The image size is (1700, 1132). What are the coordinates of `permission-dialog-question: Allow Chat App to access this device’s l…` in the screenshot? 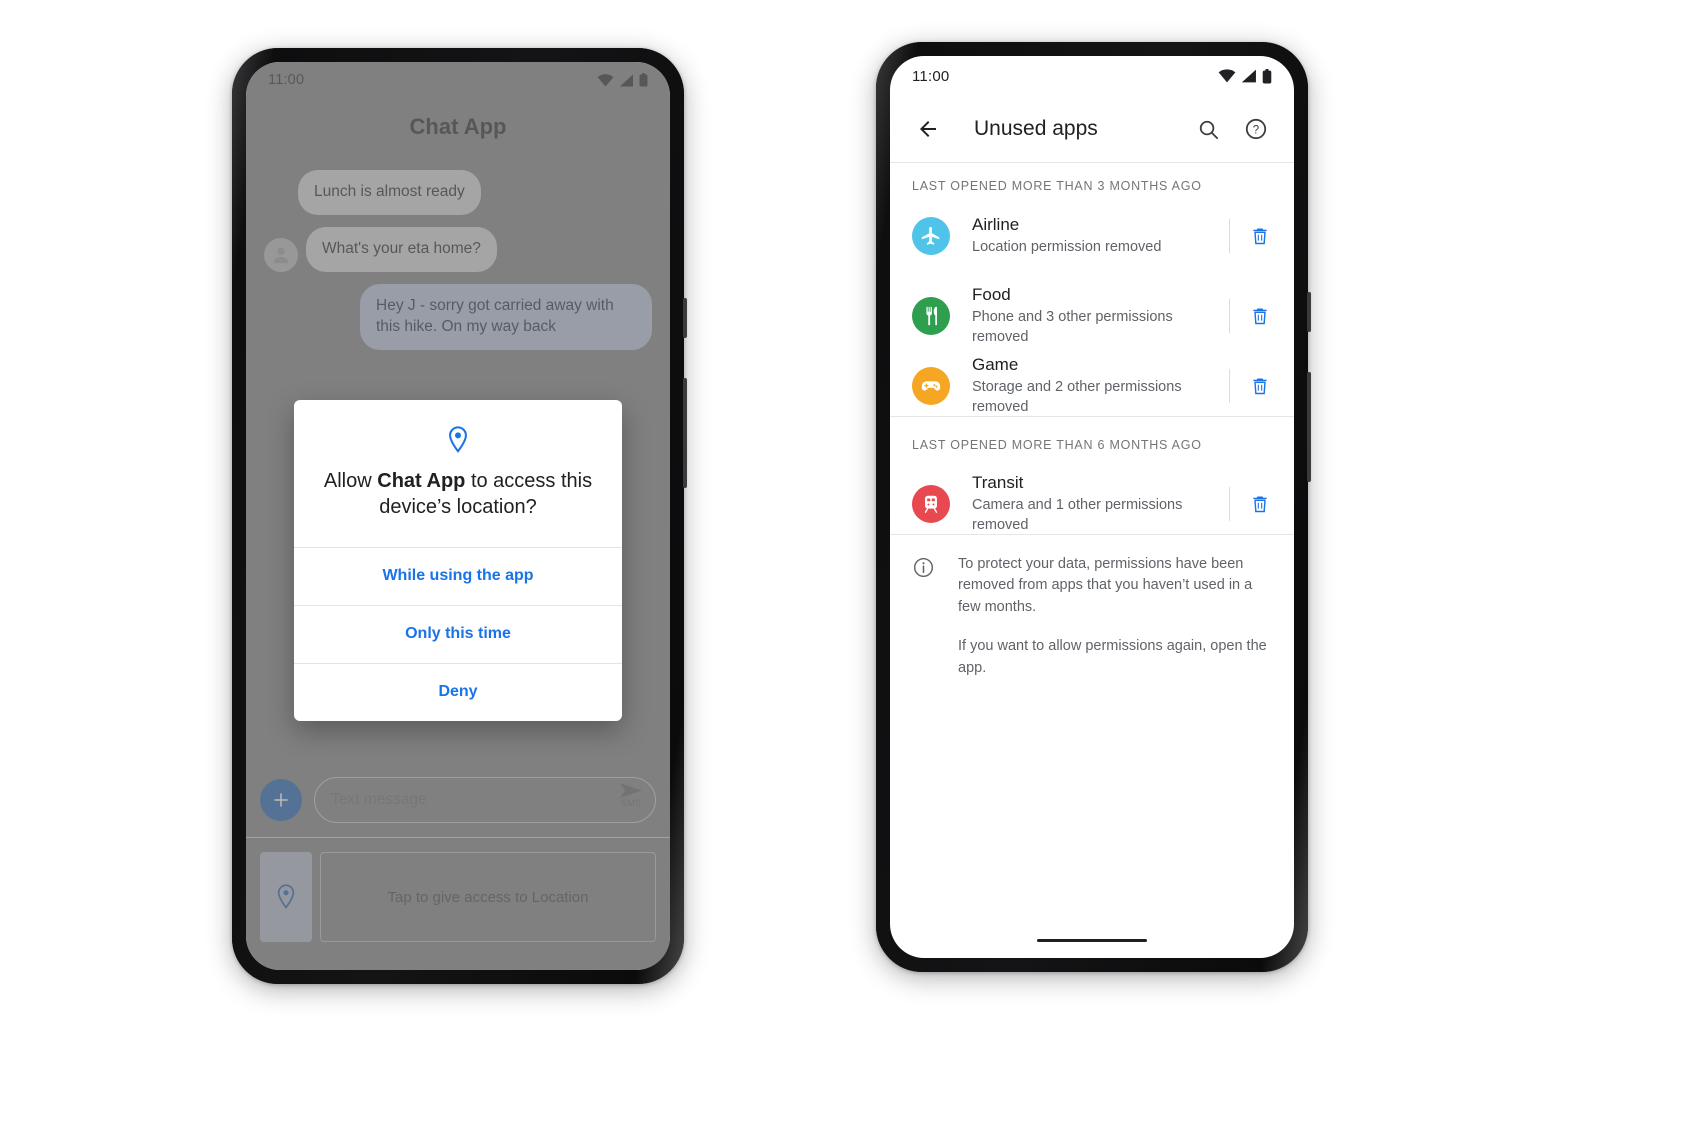 It's located at (458, 494).